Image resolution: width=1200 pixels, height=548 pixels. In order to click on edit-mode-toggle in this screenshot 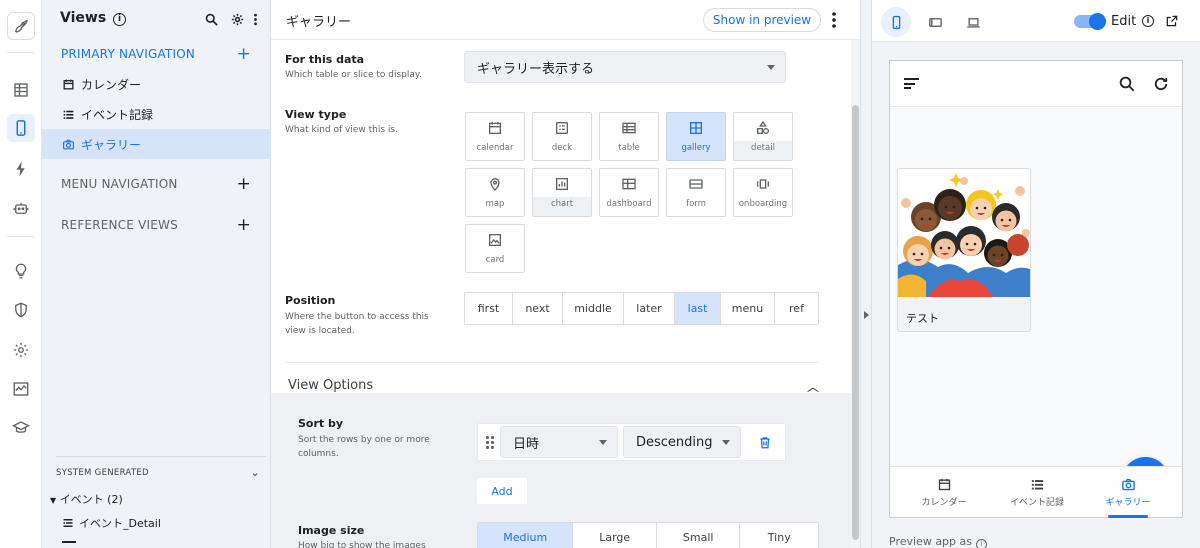, I will do `click(1090, 21)`.